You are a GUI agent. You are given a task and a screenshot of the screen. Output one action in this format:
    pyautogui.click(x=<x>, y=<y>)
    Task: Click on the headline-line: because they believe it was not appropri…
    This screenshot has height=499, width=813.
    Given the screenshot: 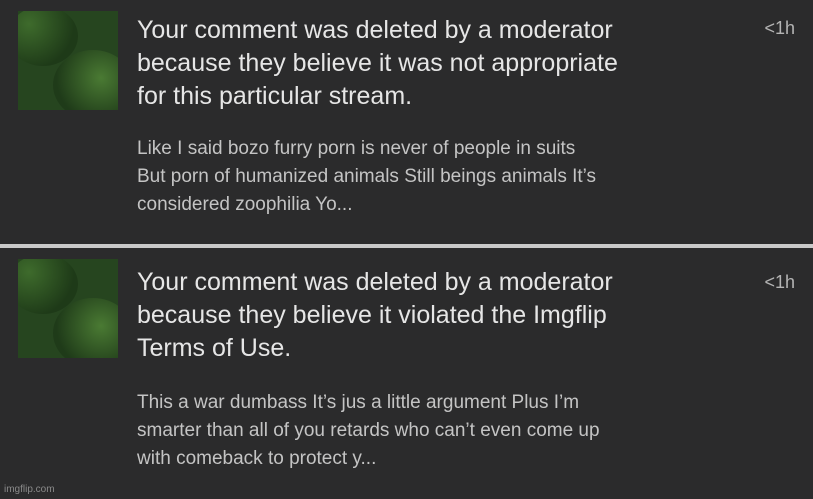 What is the action you would take?
    pyautogui.click(x=377, y=63)
    